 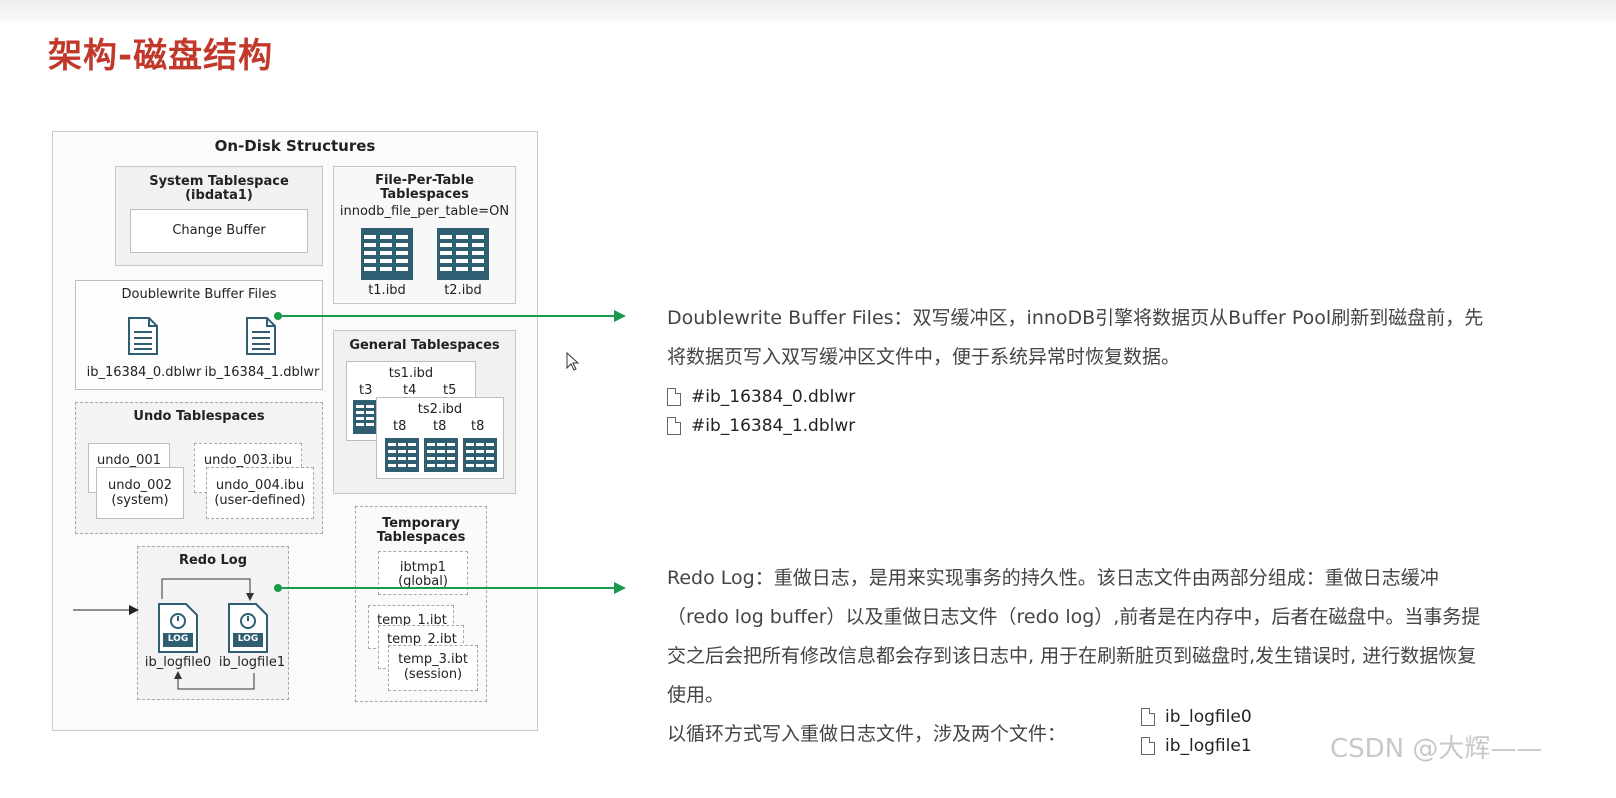 What do you see at coordinates (199, 416) in the screenshot?
I see `undo-tablespaces-label: Undo Tablespaces` at bounding box center [199, 416].